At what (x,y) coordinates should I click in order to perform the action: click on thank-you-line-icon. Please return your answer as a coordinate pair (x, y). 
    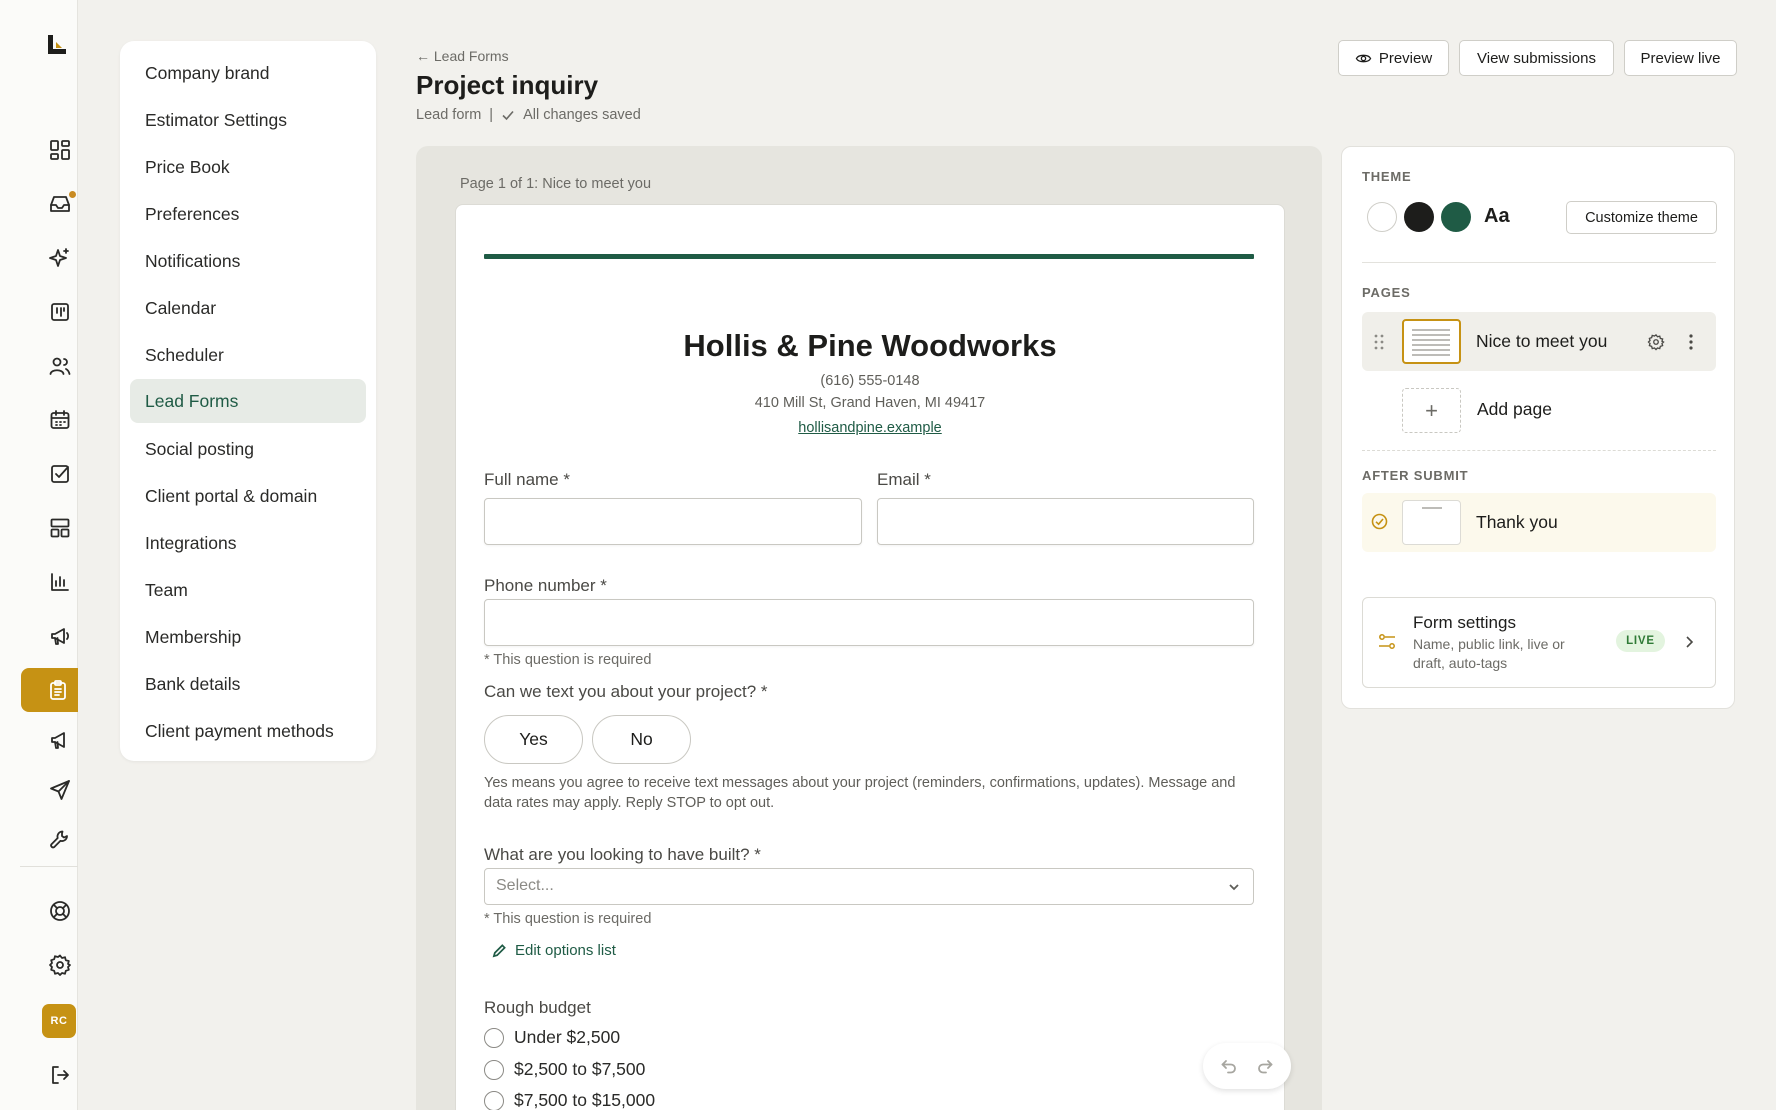
    Looking at the image, I should click on (1432, 508).